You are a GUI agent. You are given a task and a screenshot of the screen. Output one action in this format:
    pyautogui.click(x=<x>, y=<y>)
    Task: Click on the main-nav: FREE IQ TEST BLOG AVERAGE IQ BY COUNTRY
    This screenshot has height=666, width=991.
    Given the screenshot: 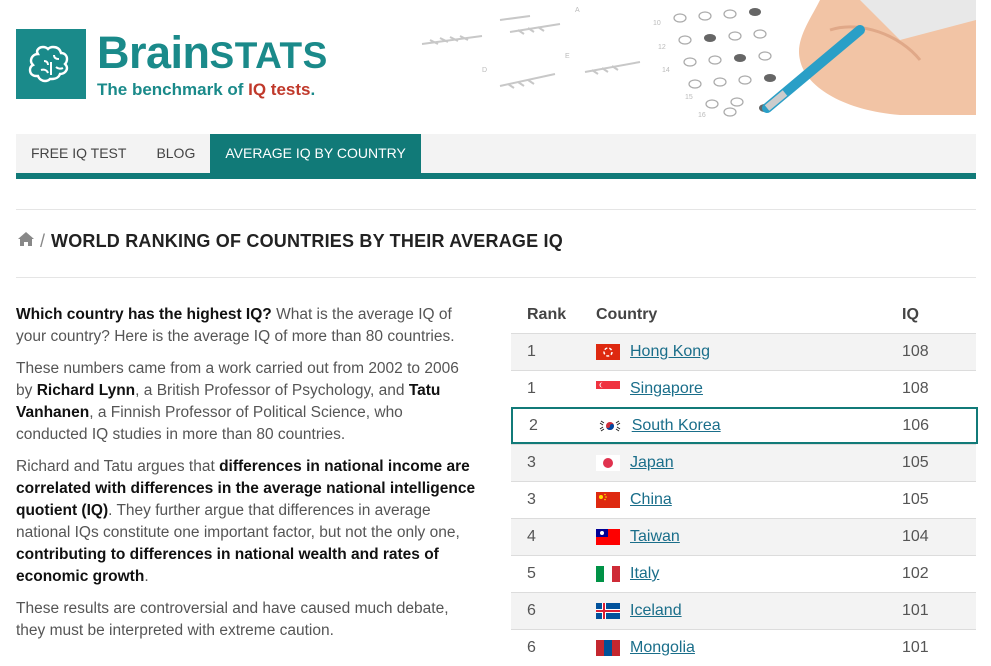 What is the action you would take?
    pyautogui.click(x=496, y=156)
    